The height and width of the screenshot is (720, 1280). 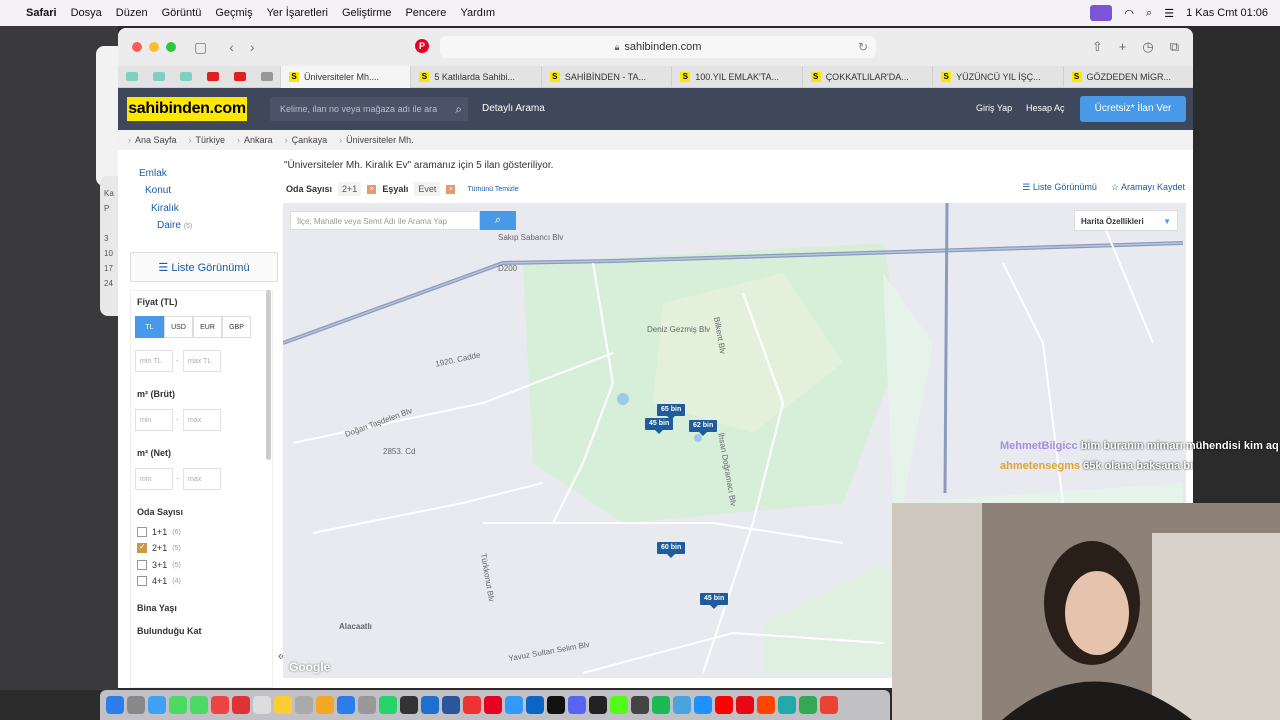 What do you see at coordinates (808, 705) in the screenshot?
I see `drive-icon` at bounding box center [808, 705].